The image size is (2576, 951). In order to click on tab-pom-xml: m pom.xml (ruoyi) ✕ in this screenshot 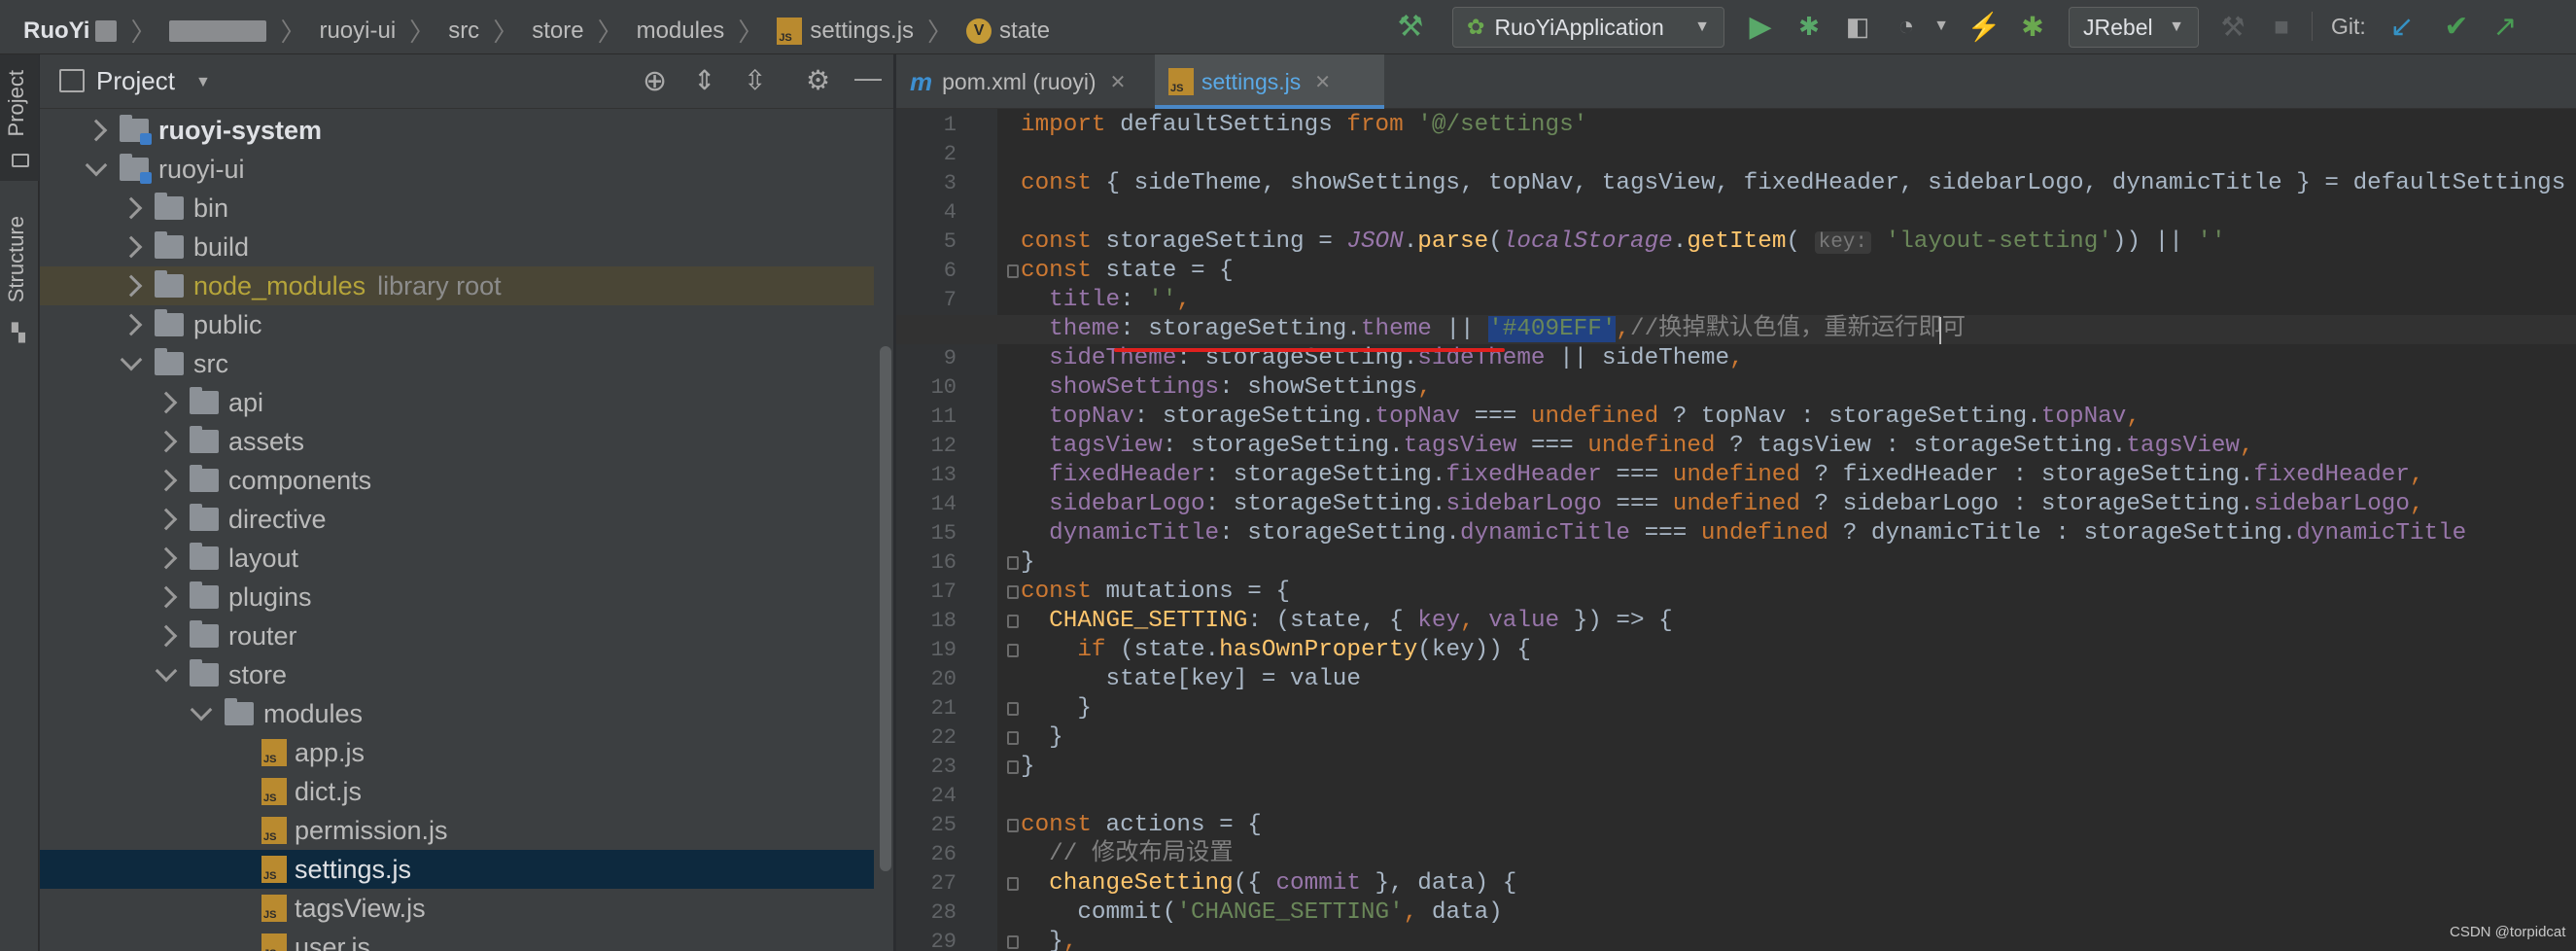, I will do `click(1024, 81)`.